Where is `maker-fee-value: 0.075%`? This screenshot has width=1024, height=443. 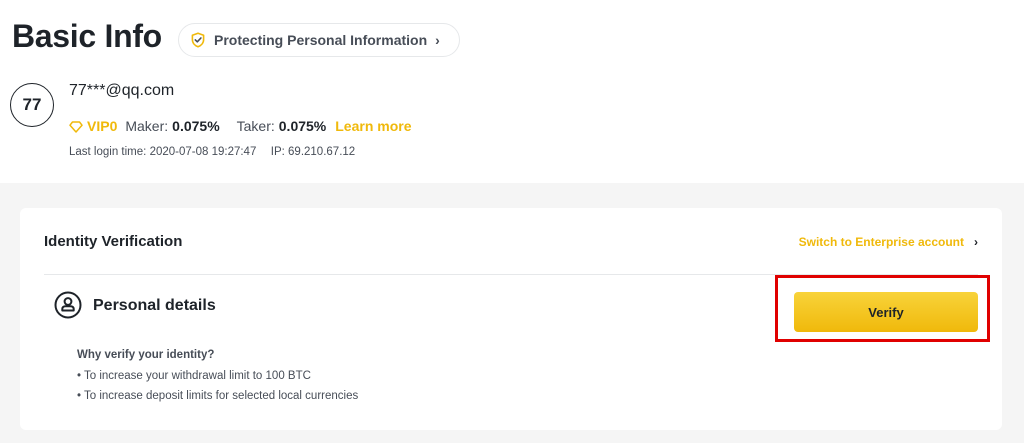 maker-fee-value: 0.075% is located at coordinates (196, 126).